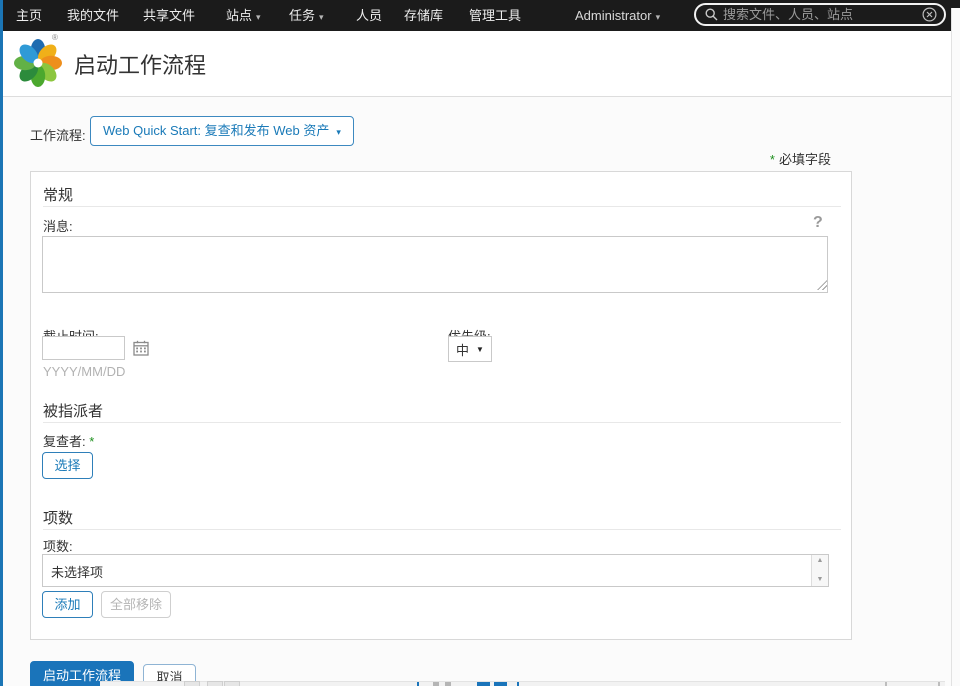  Describe the element at coordinates (522, 683) in the screenshot. I see `cutoff-bottom-bar` at that location.